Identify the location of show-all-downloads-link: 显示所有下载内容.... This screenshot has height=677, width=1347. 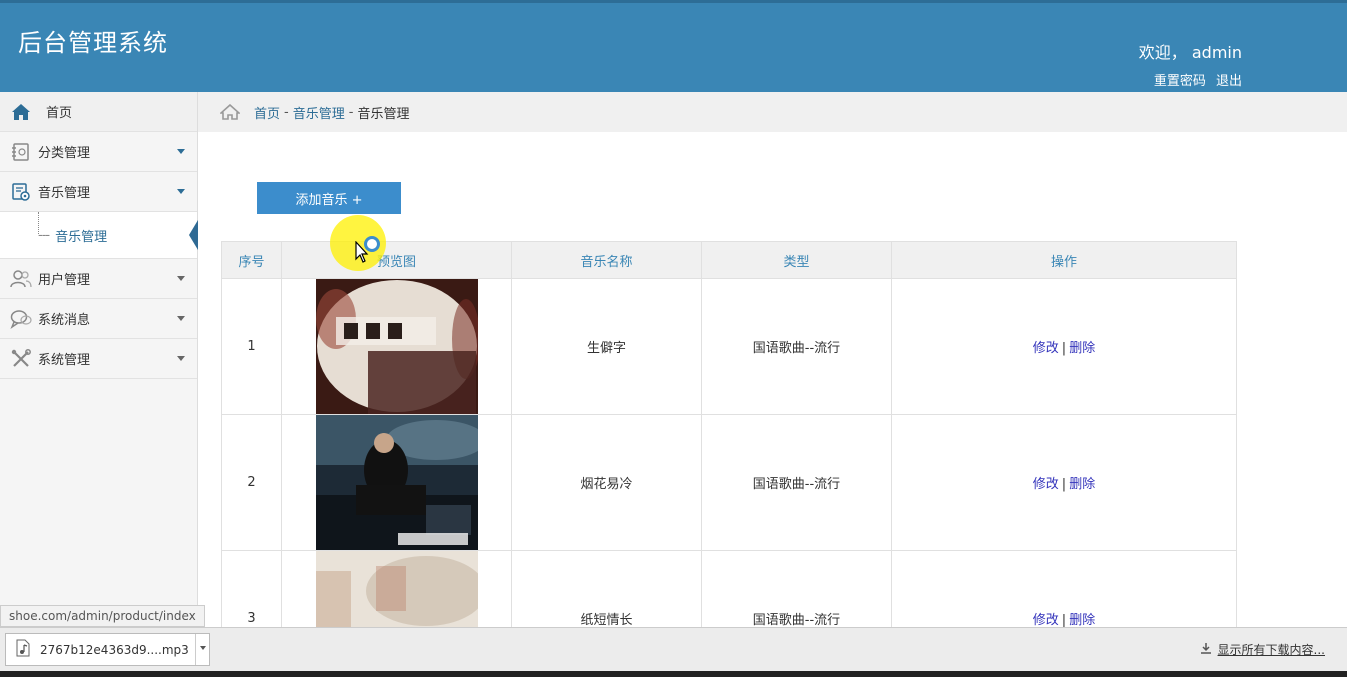
(1262, 649).